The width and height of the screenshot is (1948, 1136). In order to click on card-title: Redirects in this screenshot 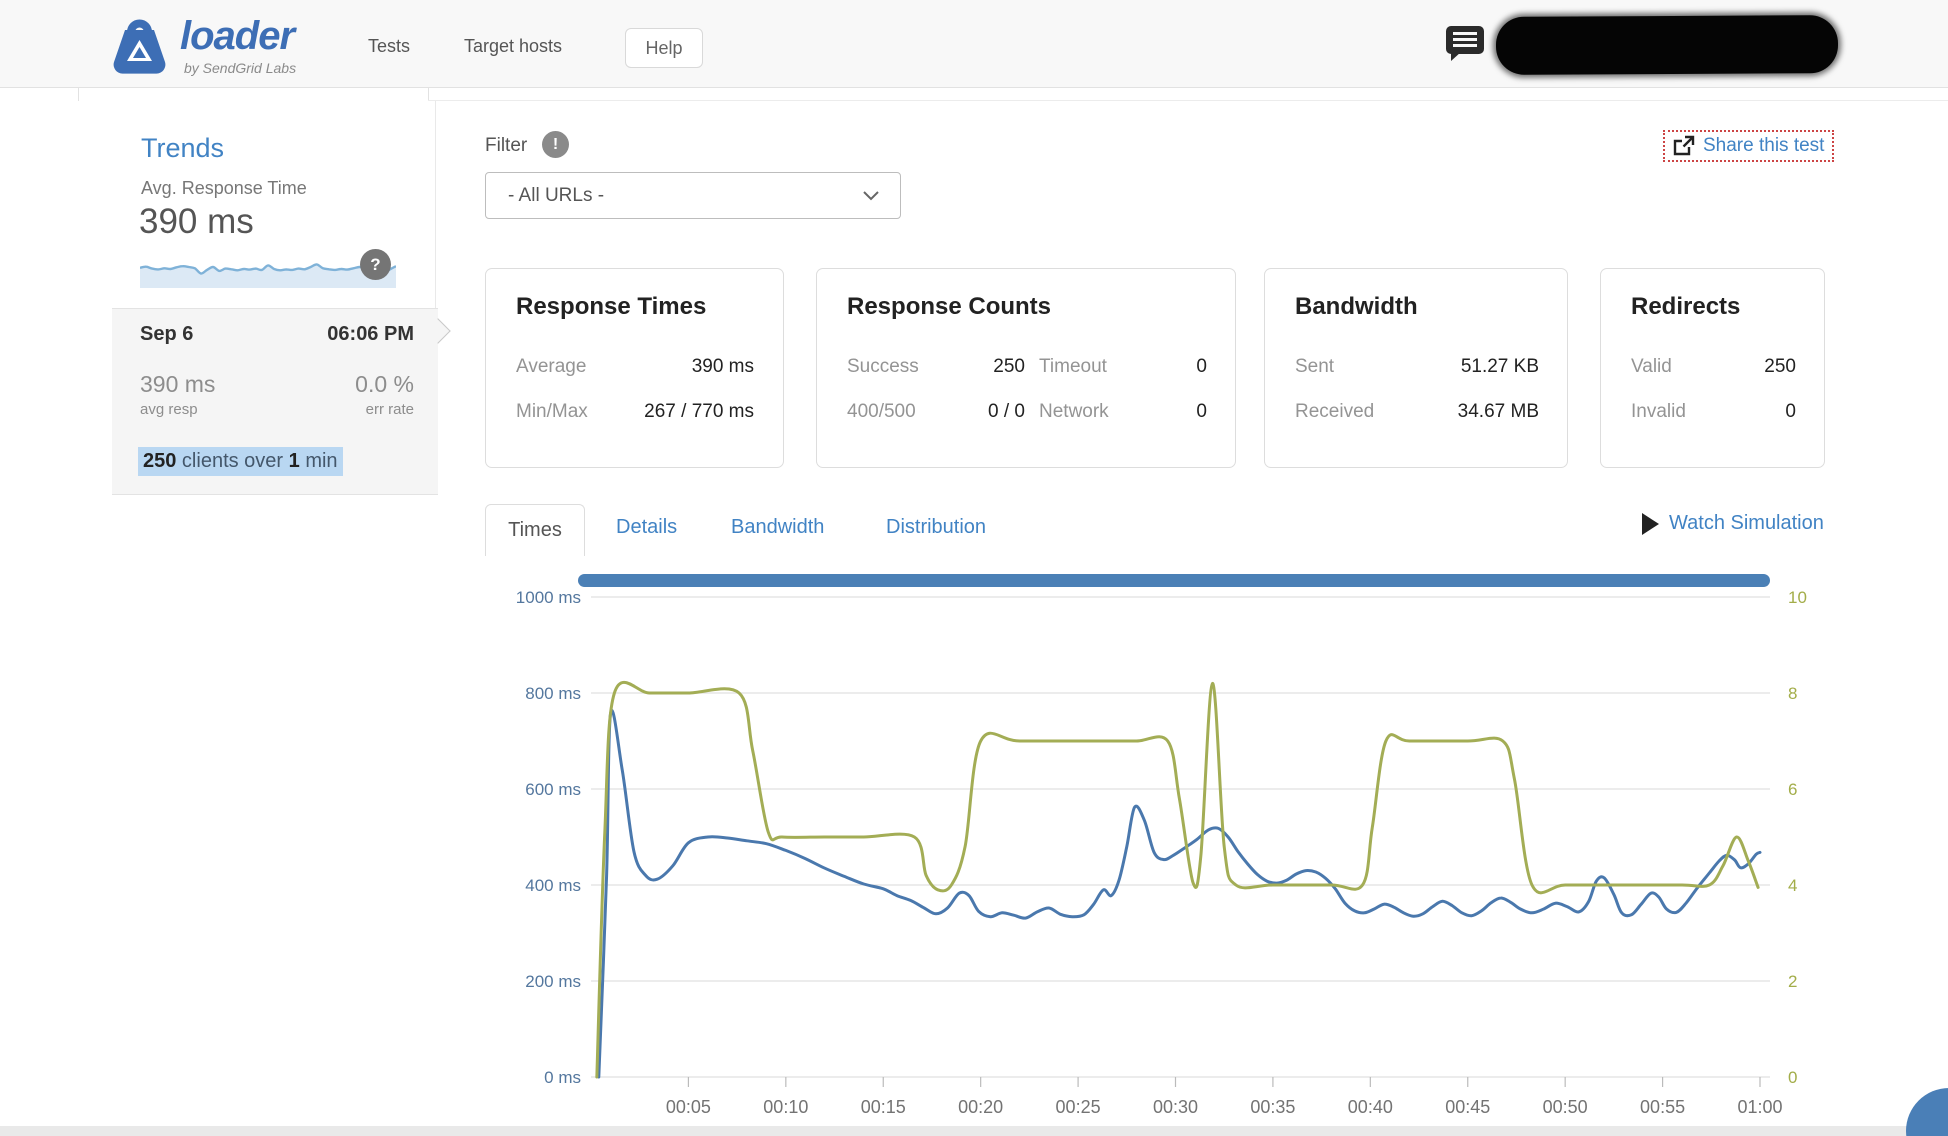, I will do `click(1686, 306)`.